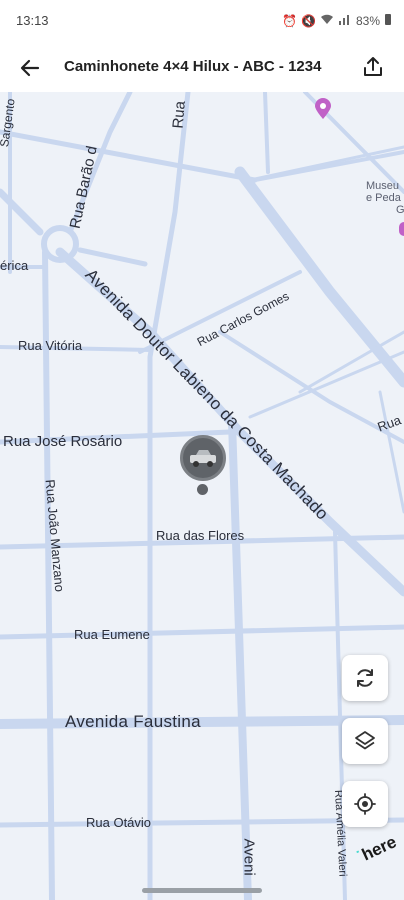 The height and width of the screenshot is (900, 404). I want to click on app-bar: Caminhonete 4×4 Hilux - ABC - 1234, so click(202, 68).